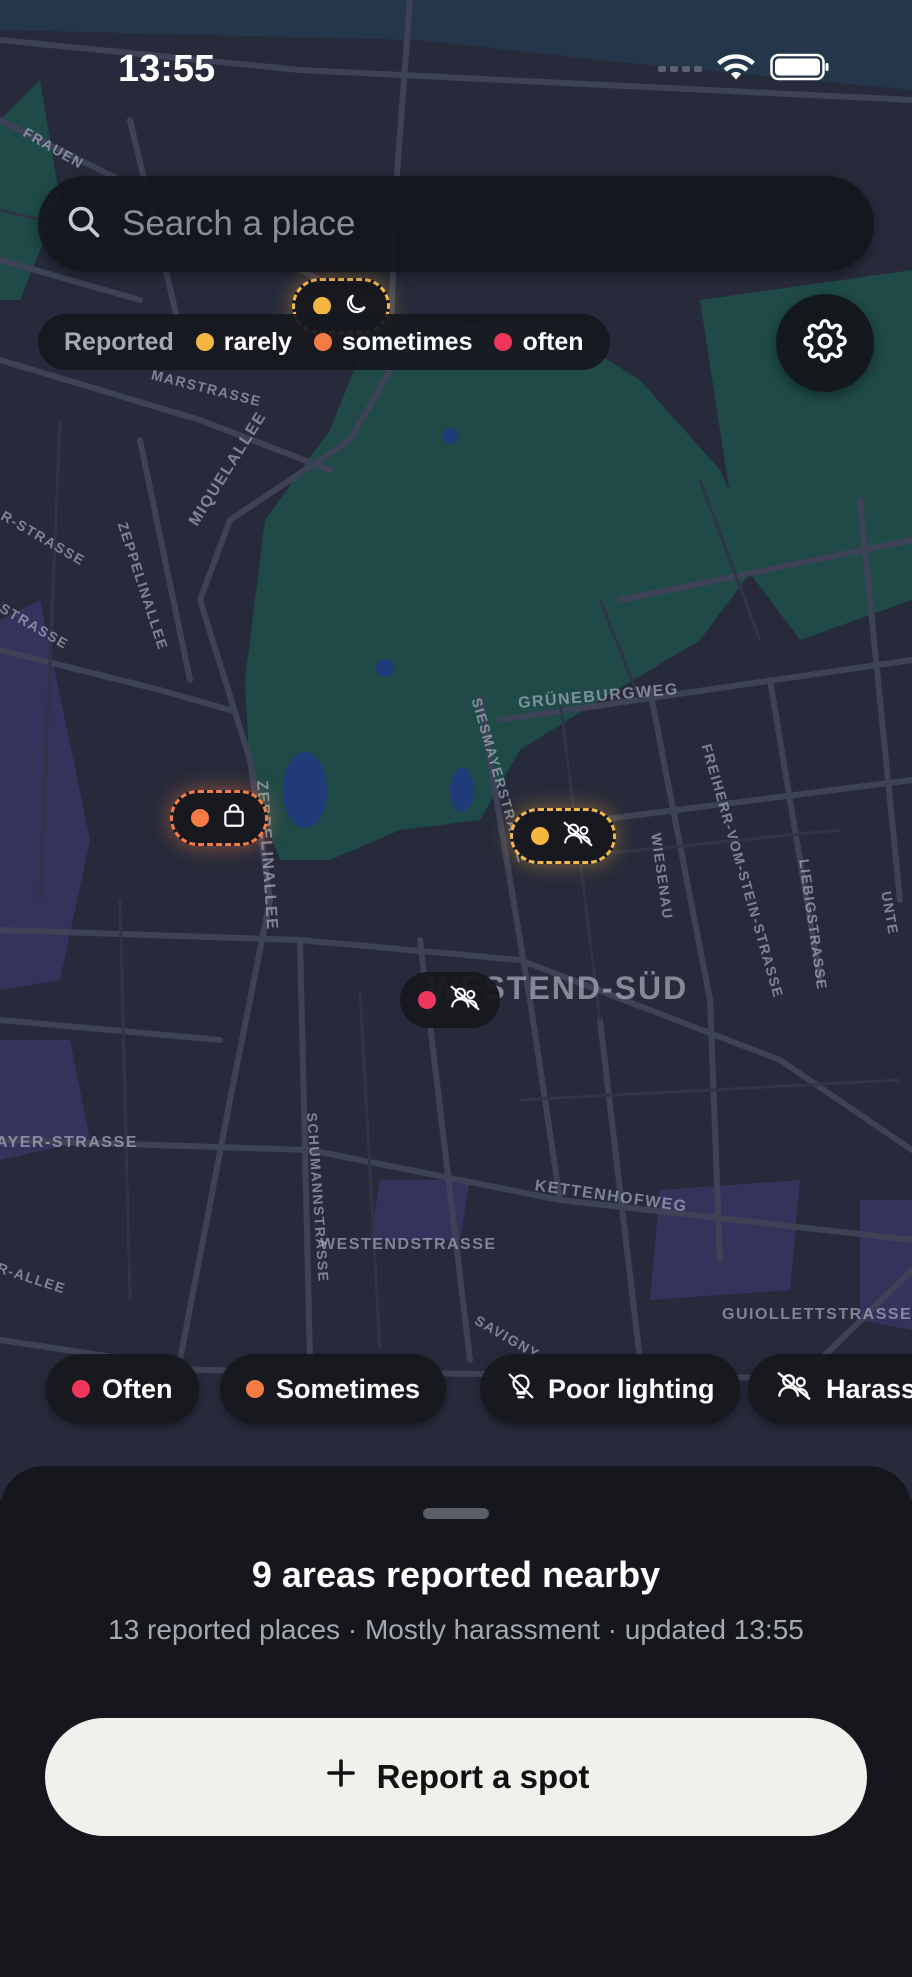 This screenshot has height=1977, width=912. What do you see at coordinates (238, 224) in the screenshot?
I see `search-input: Search a place` at bounding box center [238, 224].